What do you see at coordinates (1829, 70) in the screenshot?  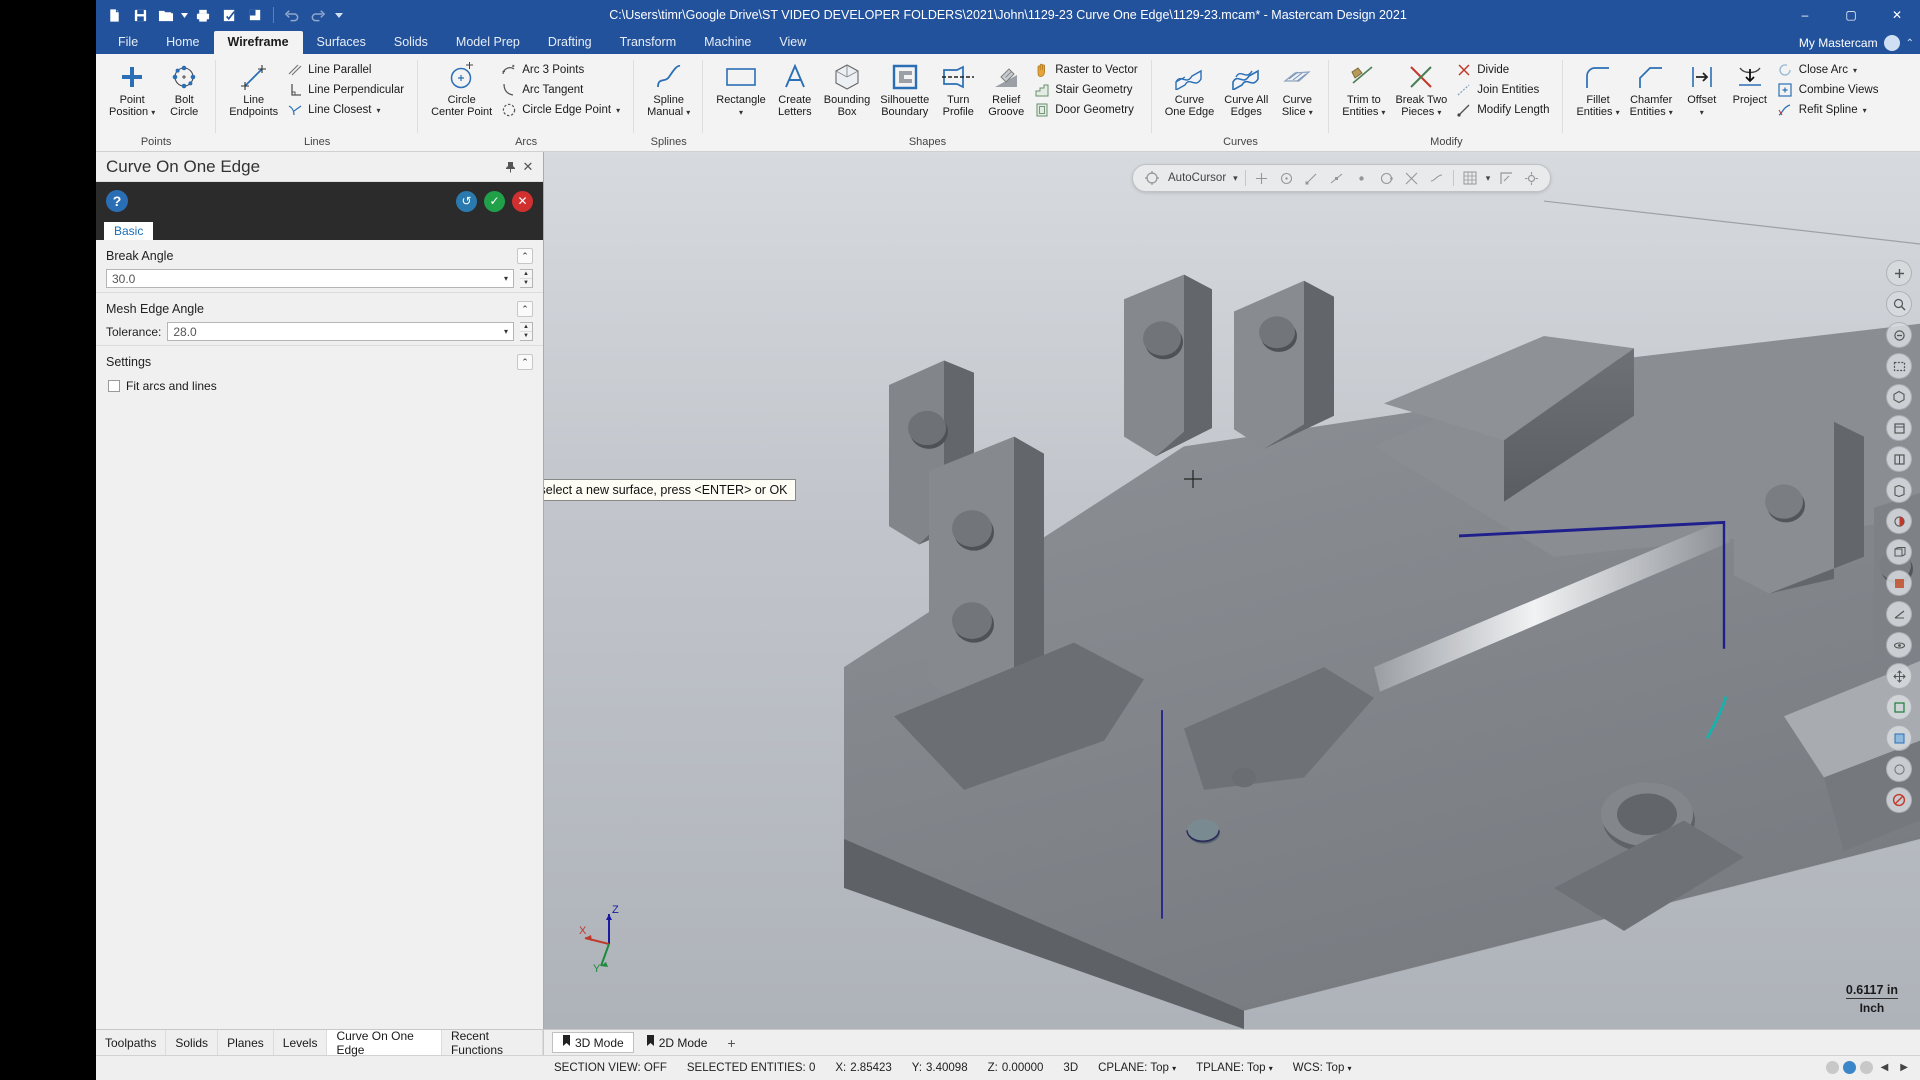 I see `close-arc-button: Close Arc ▾` at bounding box center [1829, 70].